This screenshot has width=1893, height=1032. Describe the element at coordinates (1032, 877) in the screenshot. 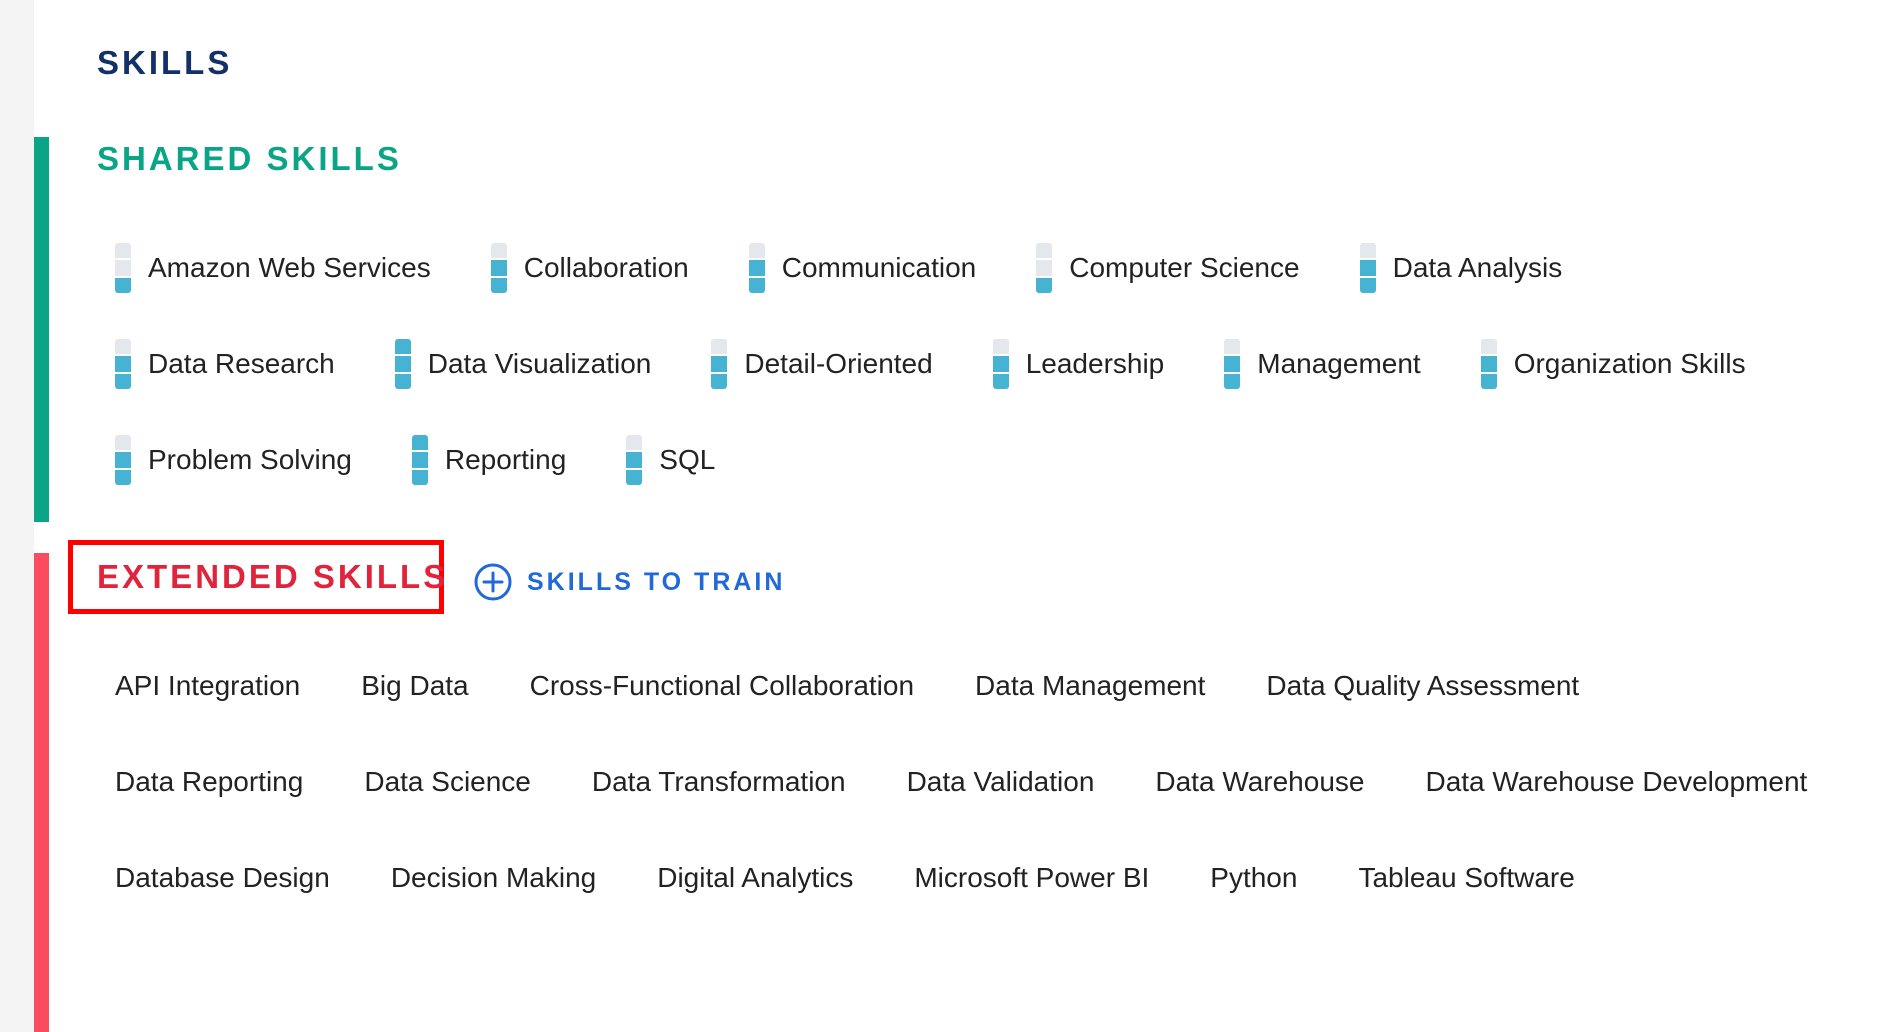

I see `extended-skill-item: Microsoft Power BI` at that location.